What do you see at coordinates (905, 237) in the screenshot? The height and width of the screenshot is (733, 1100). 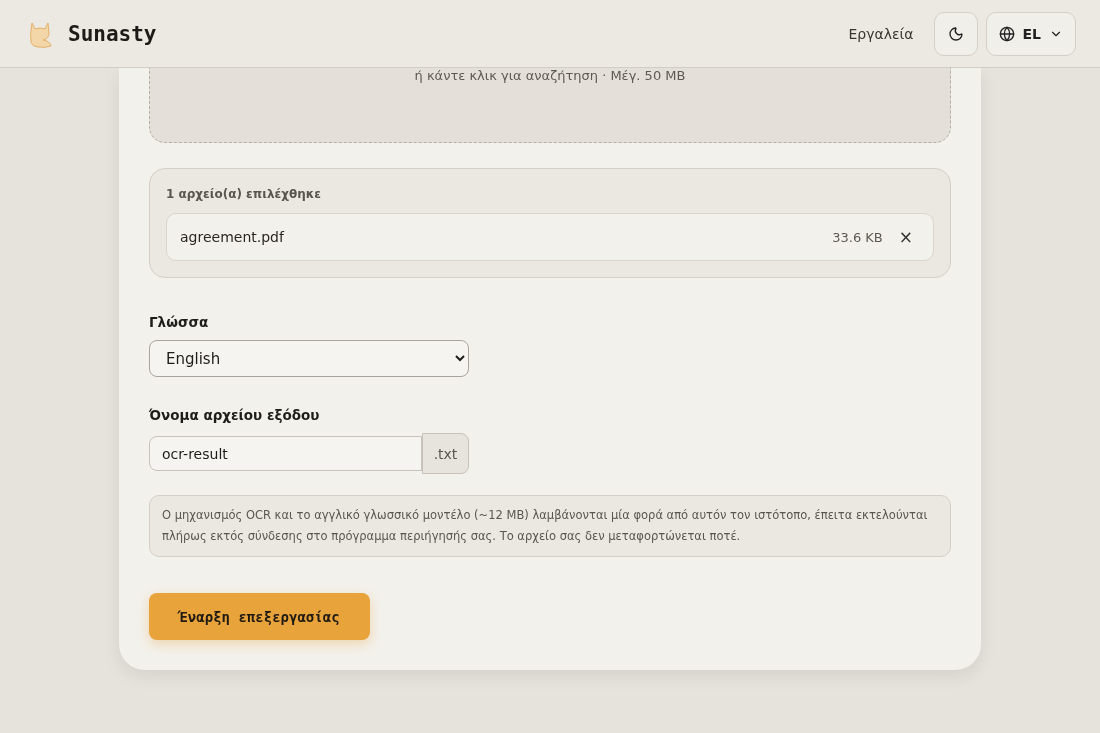 I see `remove-file-button: ×` at bounding box center [905, 237].